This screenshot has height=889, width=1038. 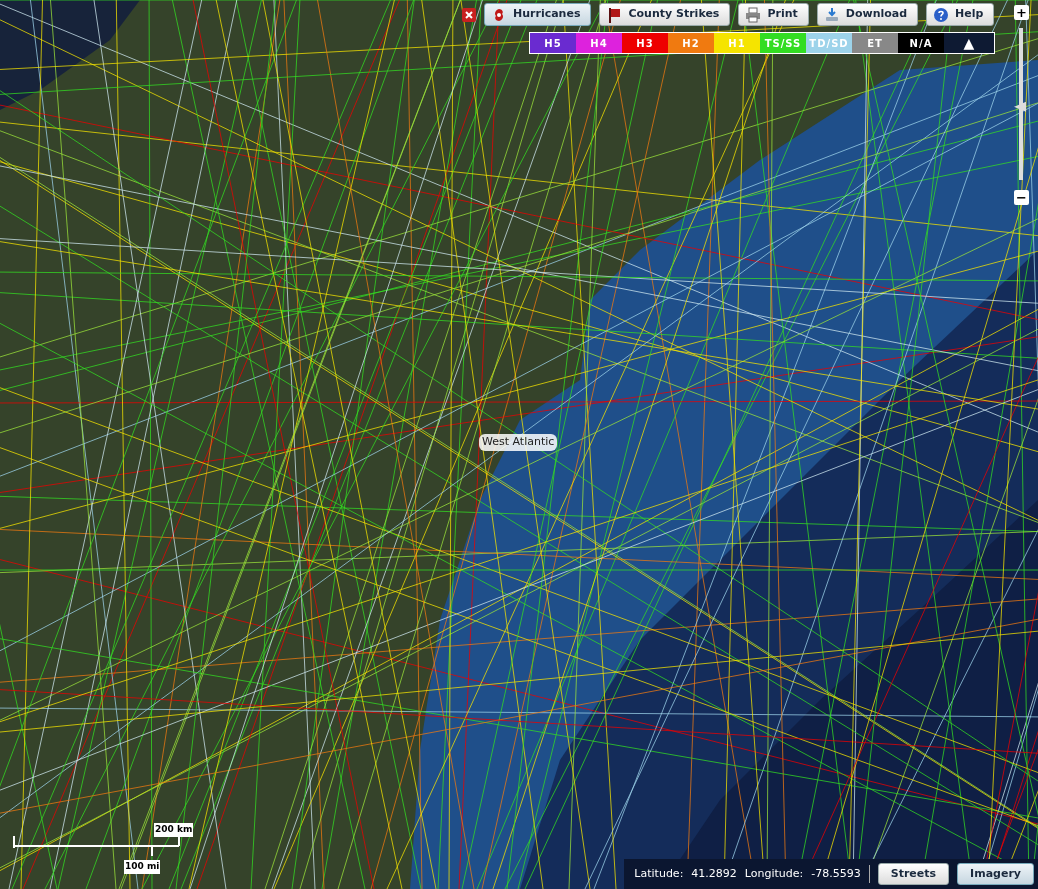 I want to click on longitude-label: Longitude:, so click(x=774, y=873).